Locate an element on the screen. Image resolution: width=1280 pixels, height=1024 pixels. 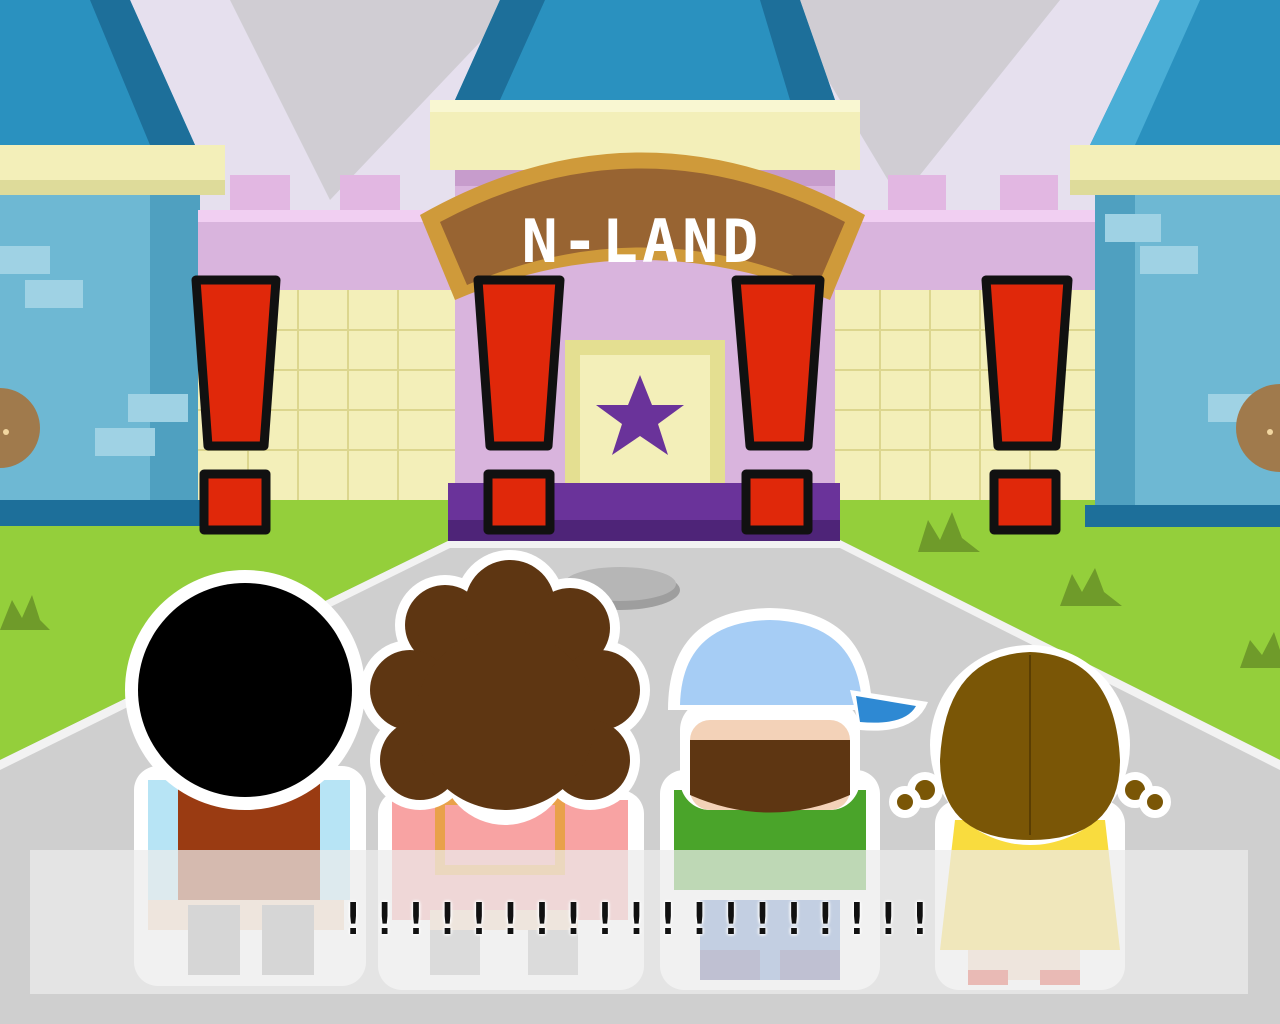
dialogue-text: !!!!!!!!!!!!!!!!!!! is located at coordinates (639, 919).